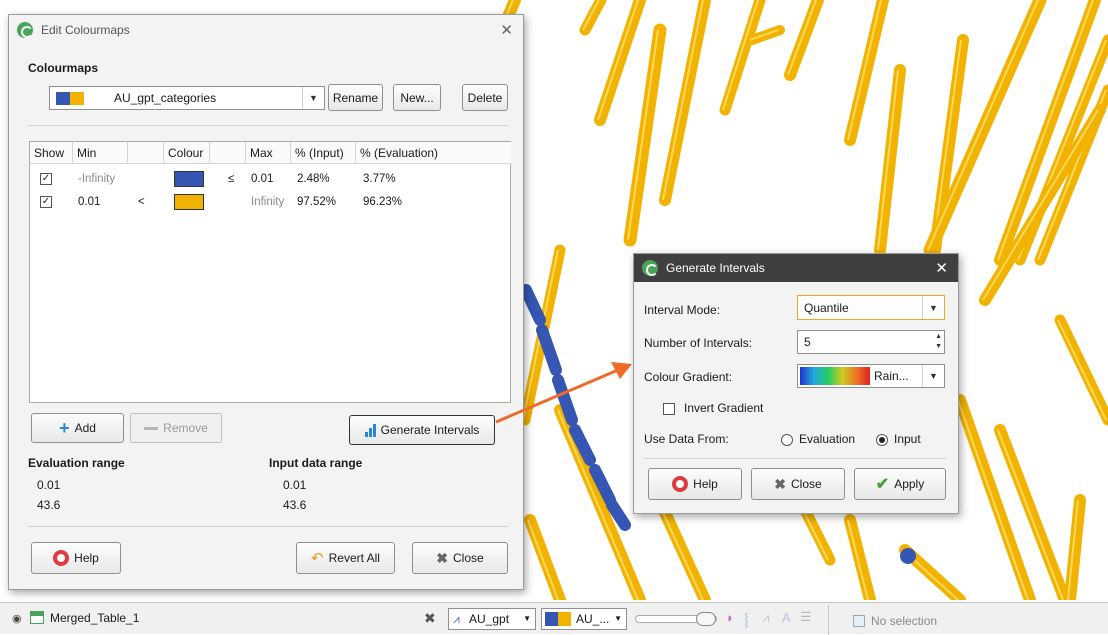 This screenshot has width=1108, height=635. What do you see at coordinates (231, 179) in the screenshot?
I see `op-right-cell: ≤` at bounding box center [231, 179].